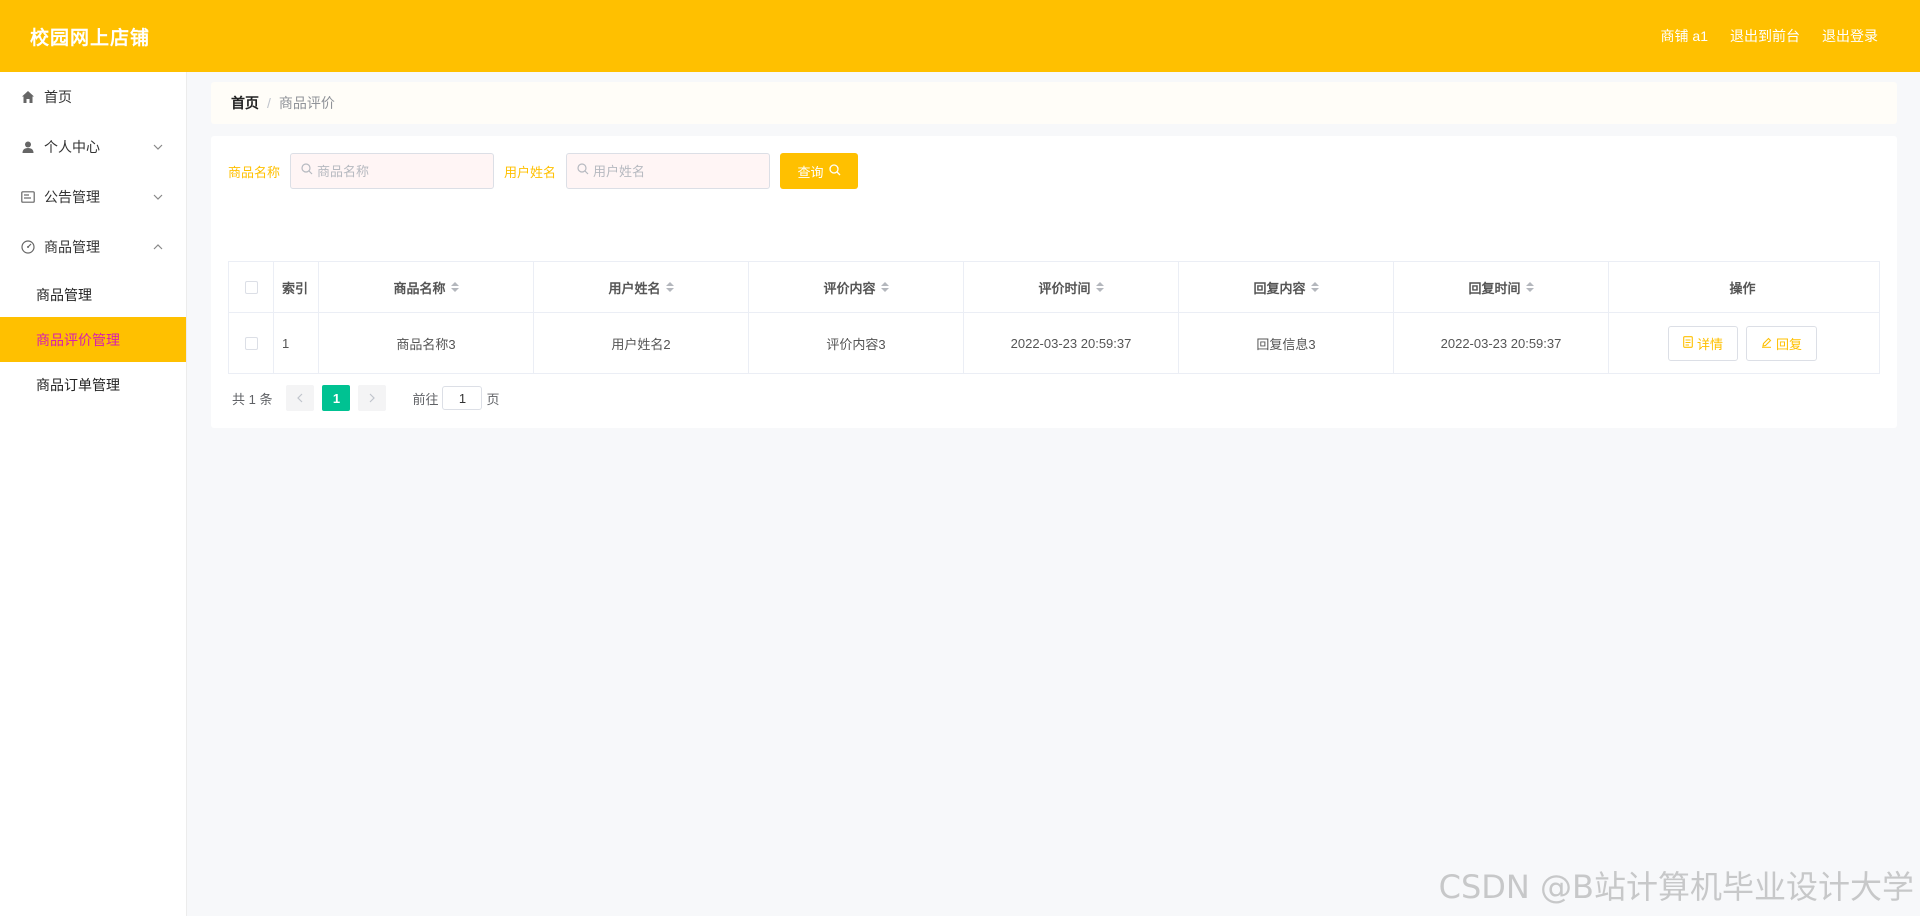 This screenshot has width=1920, height=916. I want to click on header-reply-content: 回复内容, so click(1286, 287).